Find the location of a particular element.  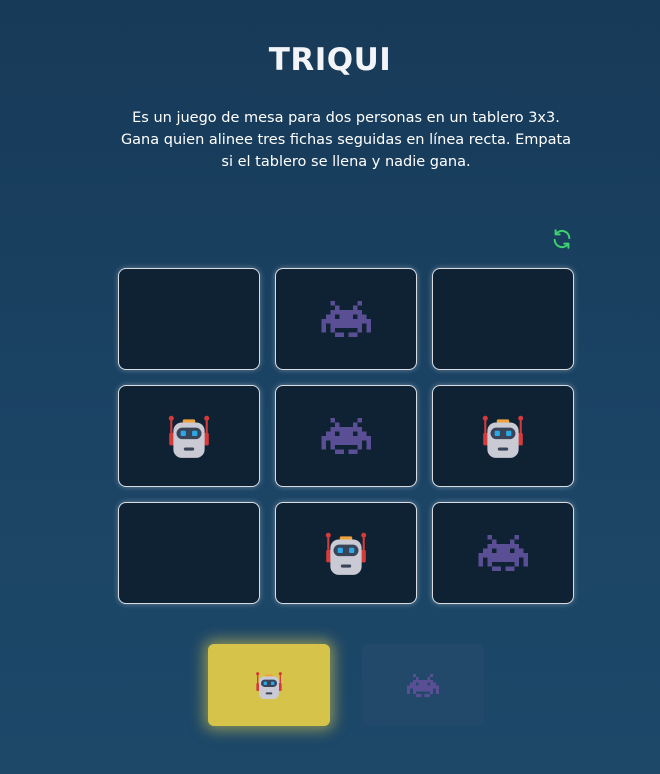

page-title: TRIQUI is located at coordinates (330, 60).